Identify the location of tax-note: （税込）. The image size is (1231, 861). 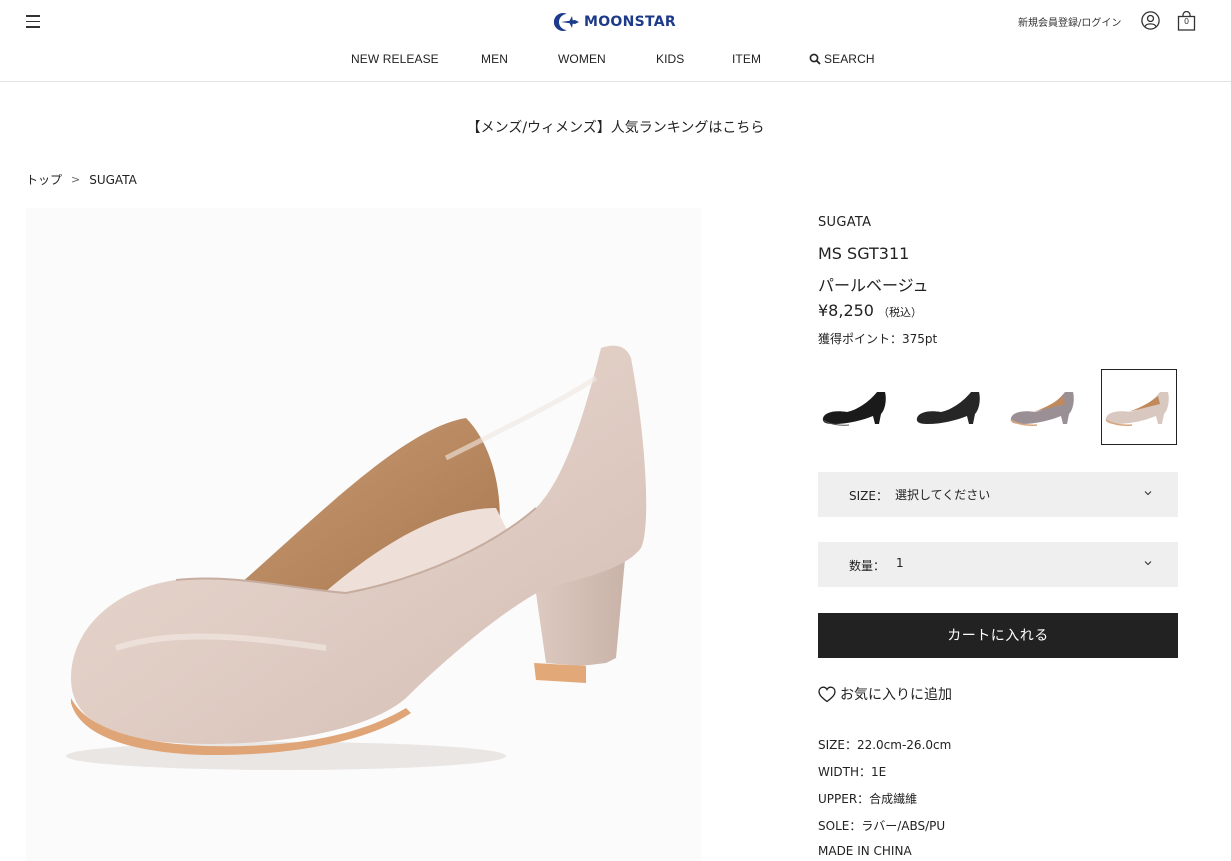
(899, 312).